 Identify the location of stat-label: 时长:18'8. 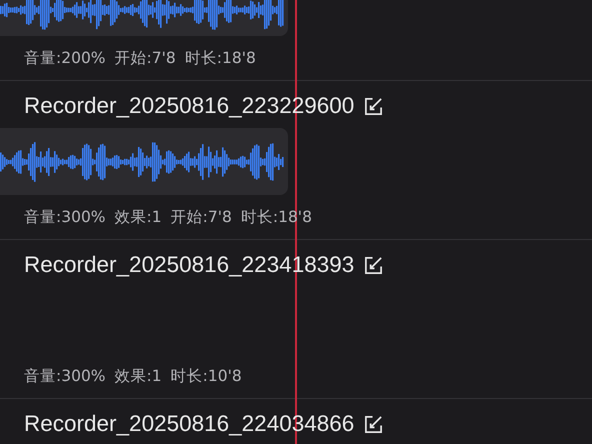
(220, 58).